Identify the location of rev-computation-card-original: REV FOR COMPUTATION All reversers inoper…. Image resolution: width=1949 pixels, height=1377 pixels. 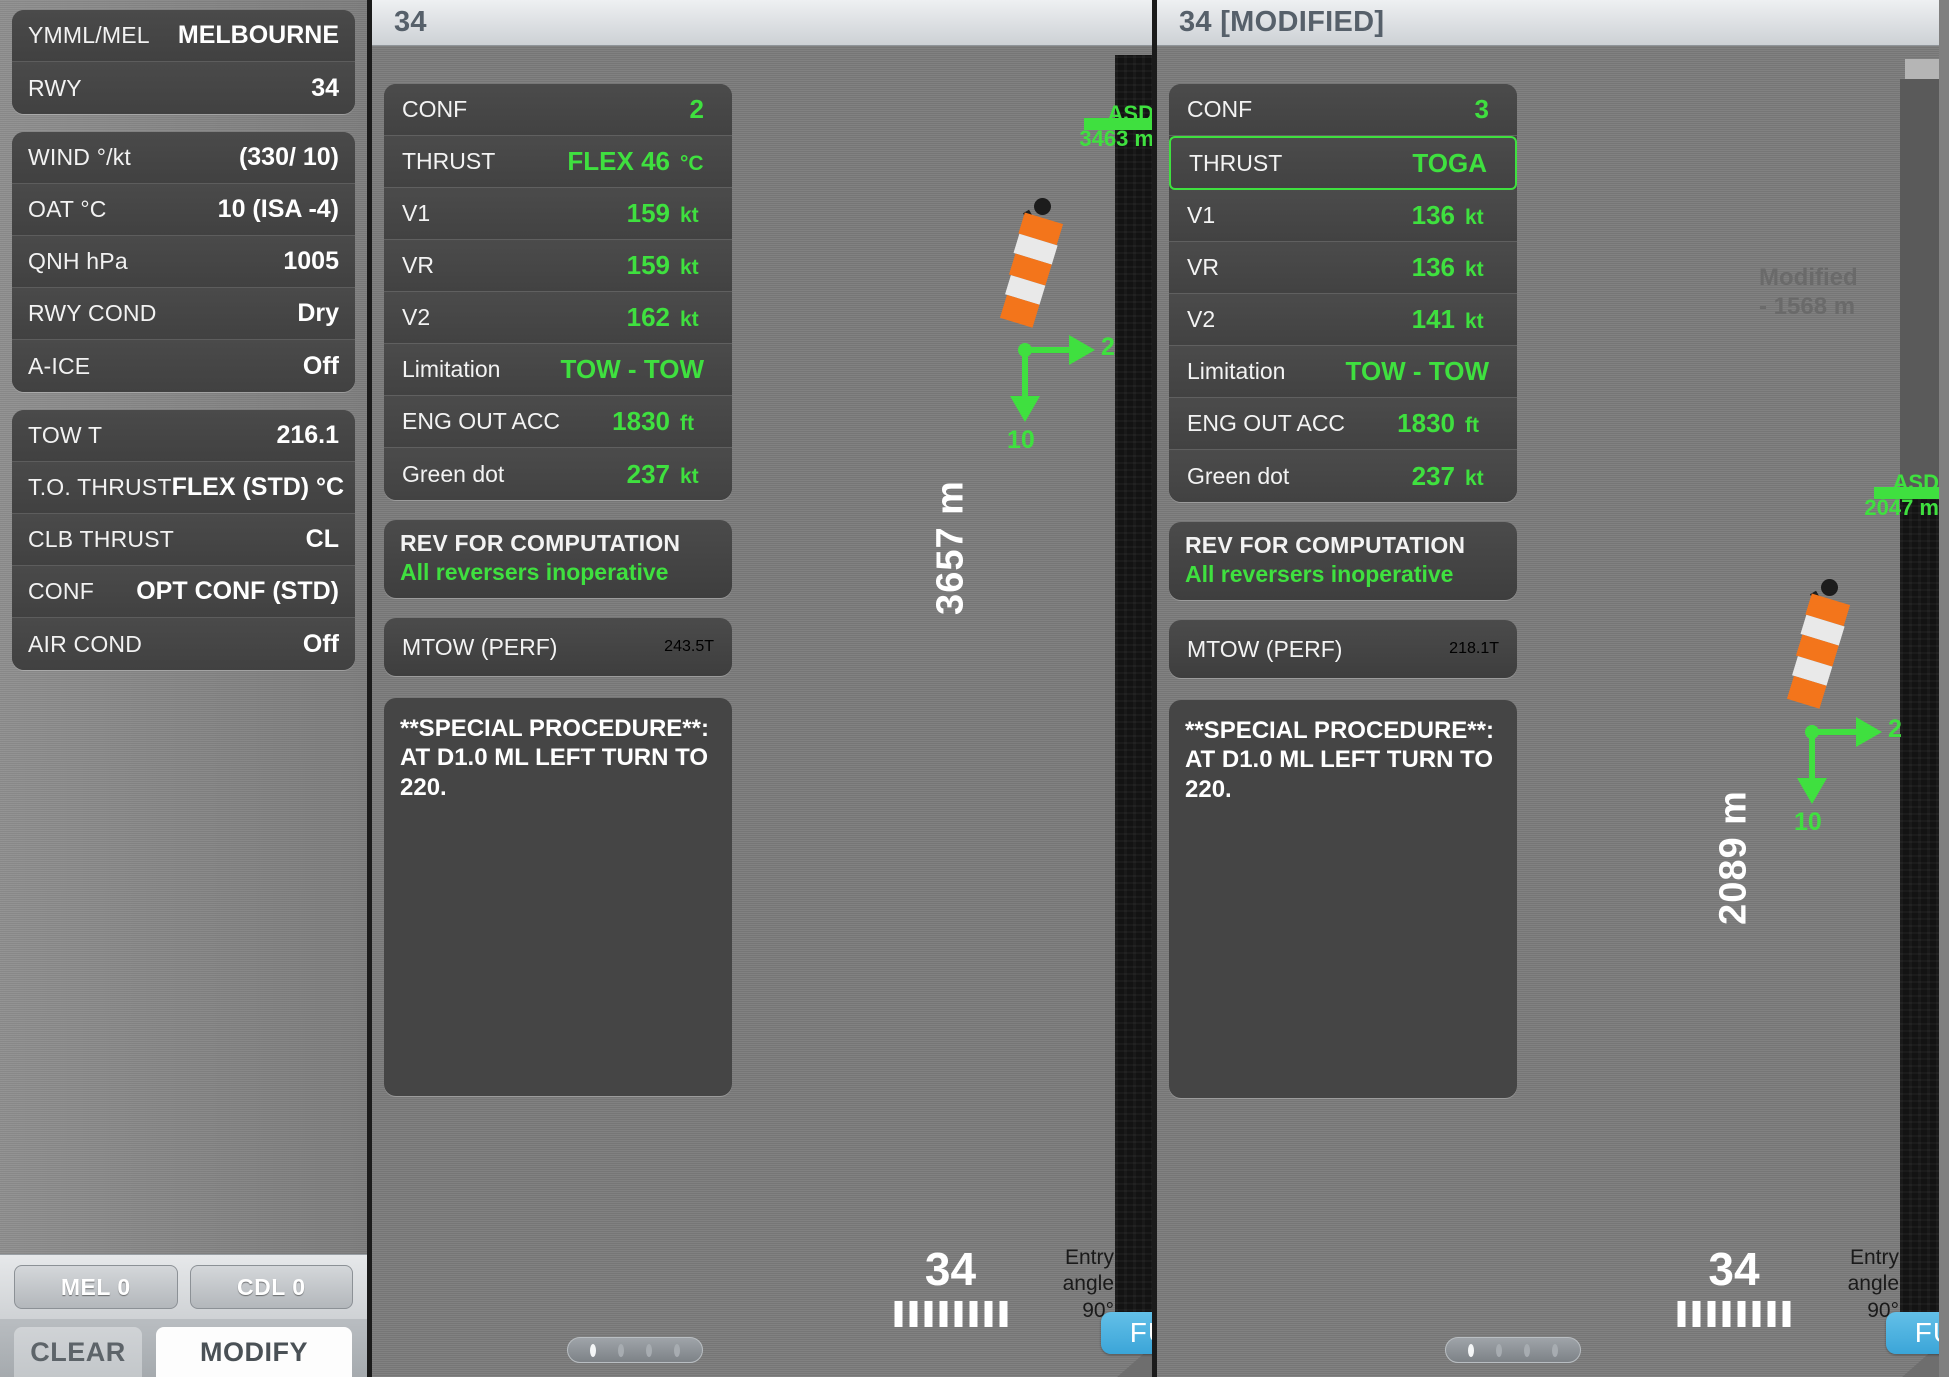
(558, 559).